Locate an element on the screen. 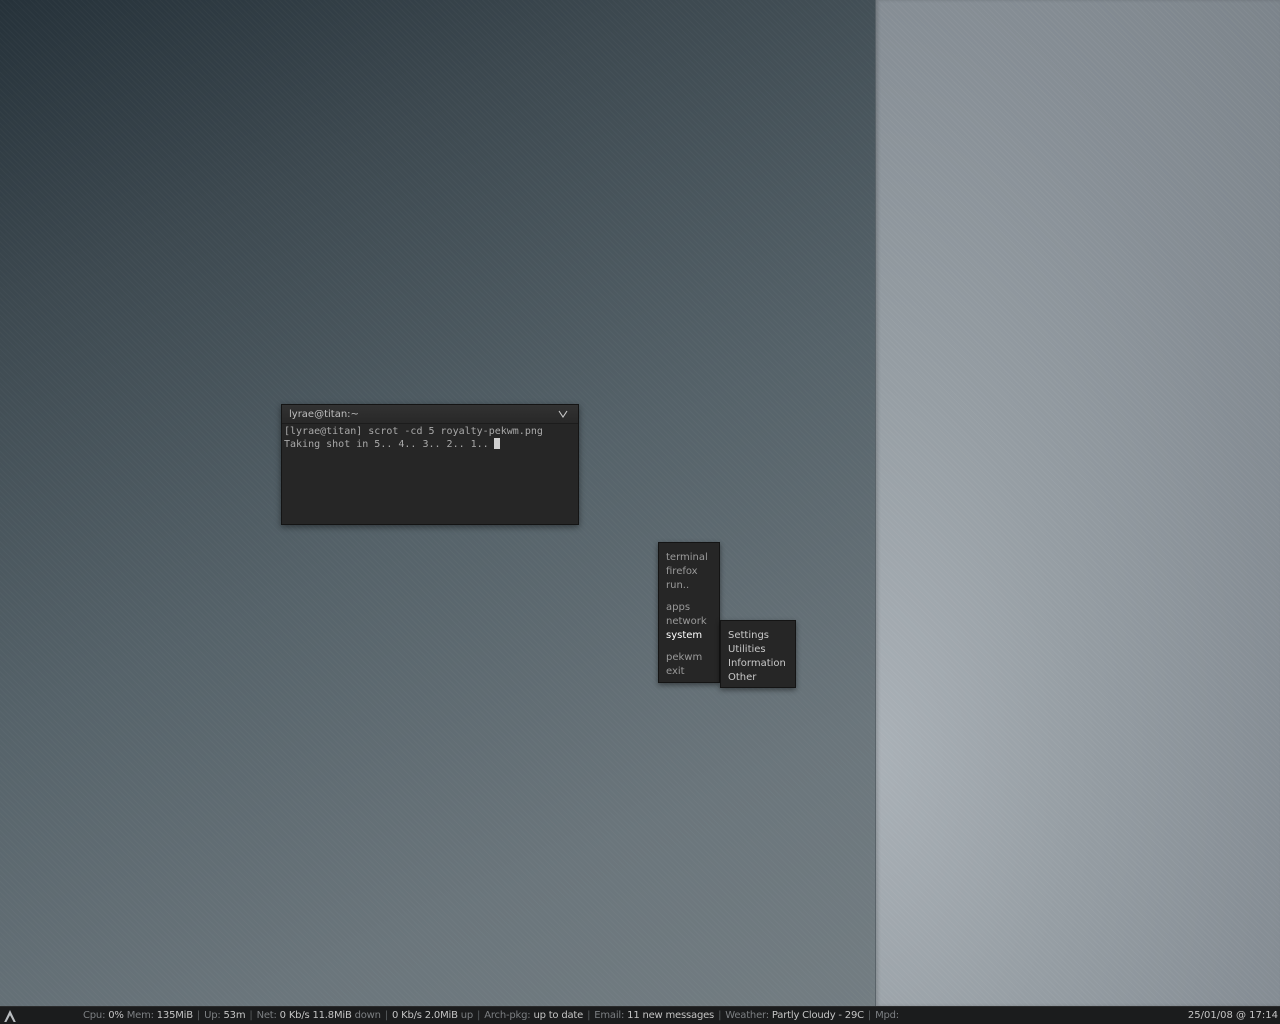  net-down-rate: 0 Kb/s is located at coordinates (294, 1015).